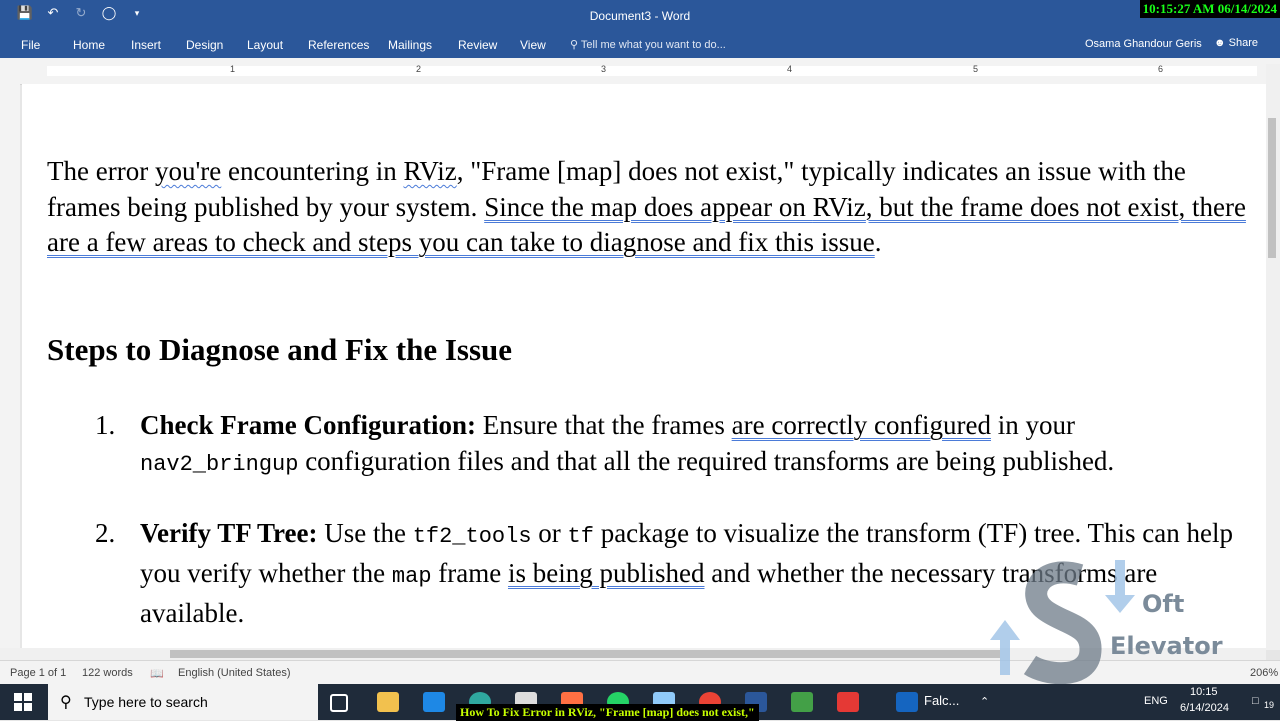 This screenshot has width=1280, height=721. Describe the element at coordinates (878, 242) in the screenshot. I see `text-run: .` at that location.